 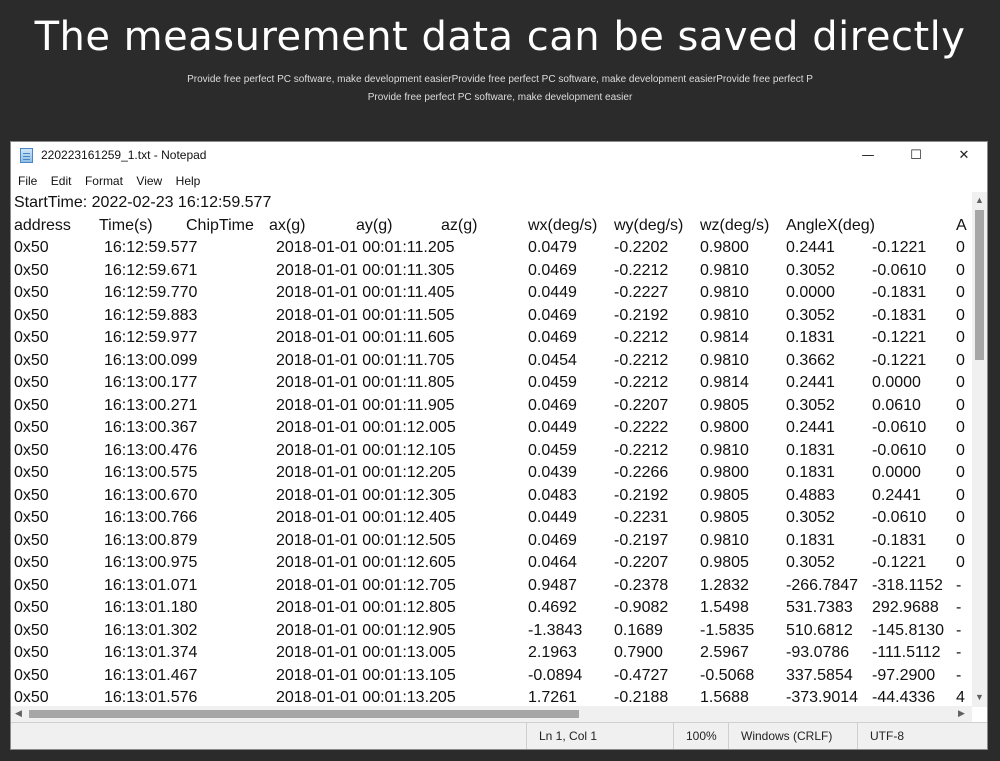 I want to click on cell: 1.2832, so click(x=724, y=585).